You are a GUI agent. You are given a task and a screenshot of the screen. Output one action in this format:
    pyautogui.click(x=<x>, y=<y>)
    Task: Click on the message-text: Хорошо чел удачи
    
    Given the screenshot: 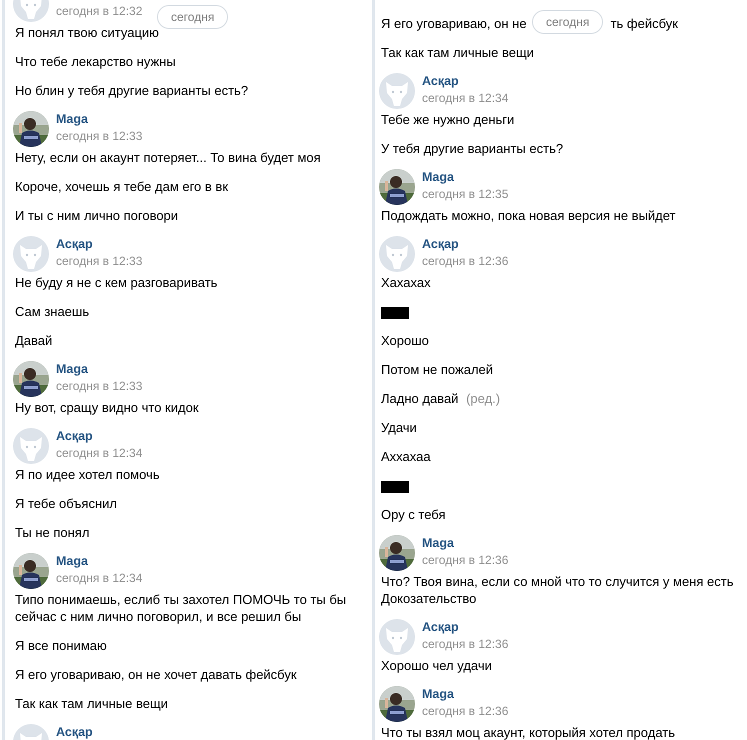 What is the action you would take?
    pyautogui.click(x=436, y=665)
    